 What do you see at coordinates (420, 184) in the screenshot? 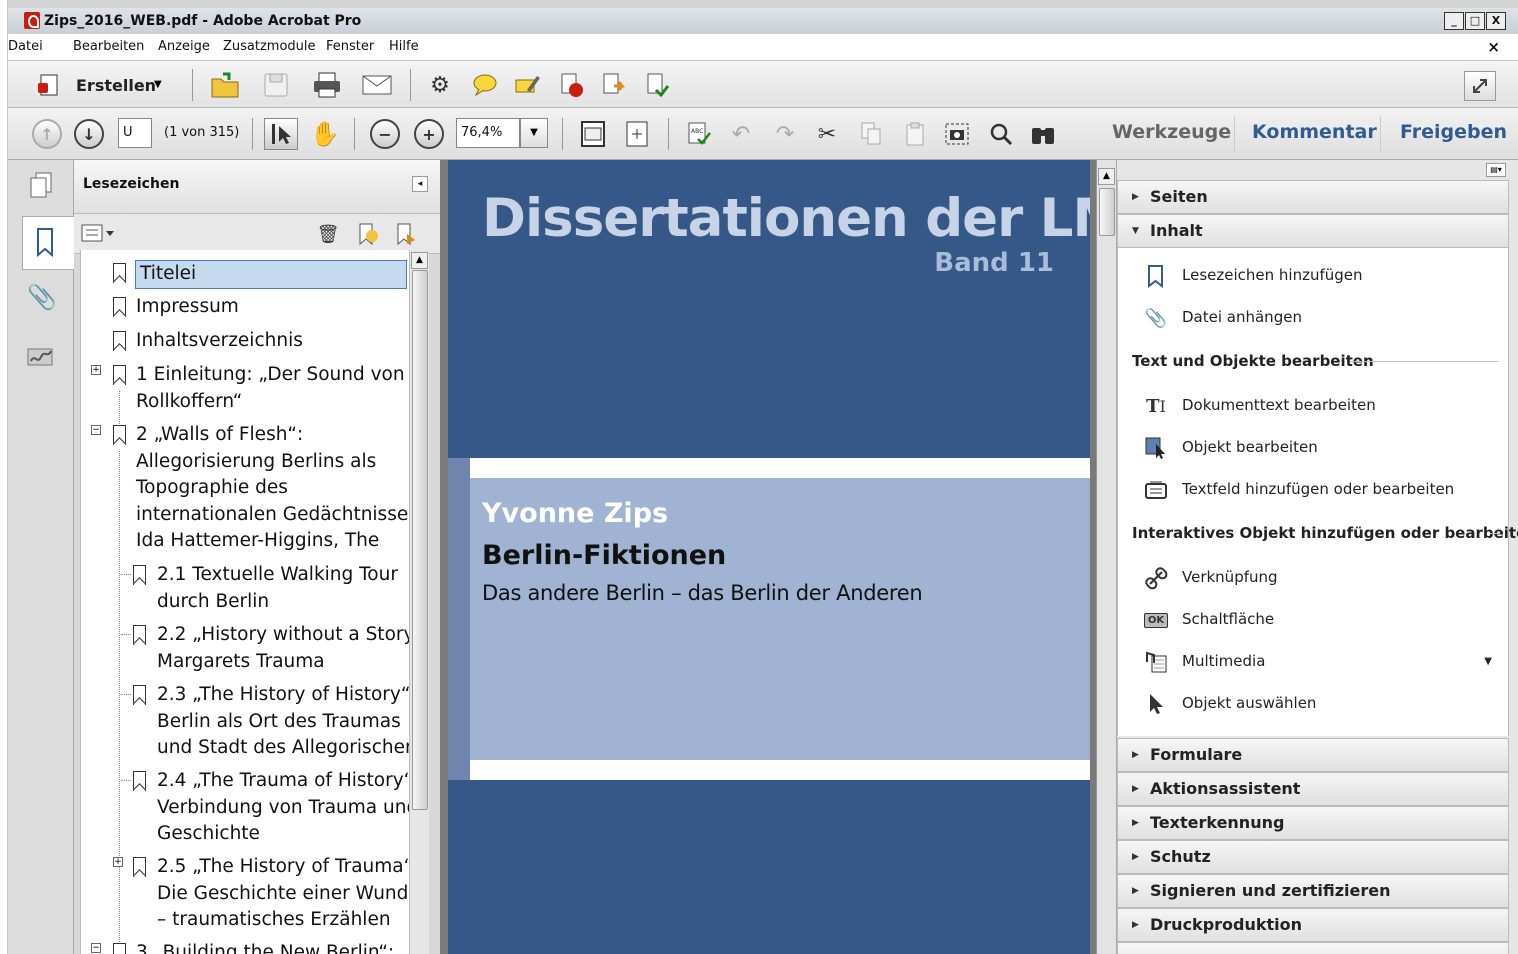
I see `collapse-panel-button: ◂` at bounding box center [420, 184].